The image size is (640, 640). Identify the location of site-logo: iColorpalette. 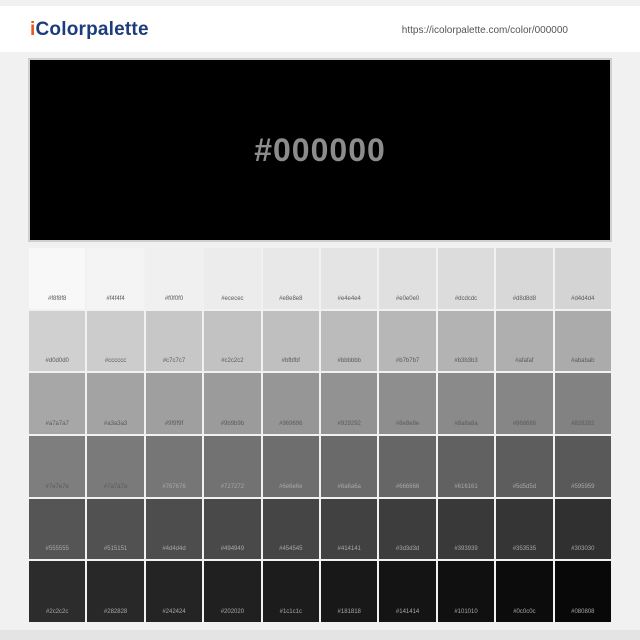
(89, 30).